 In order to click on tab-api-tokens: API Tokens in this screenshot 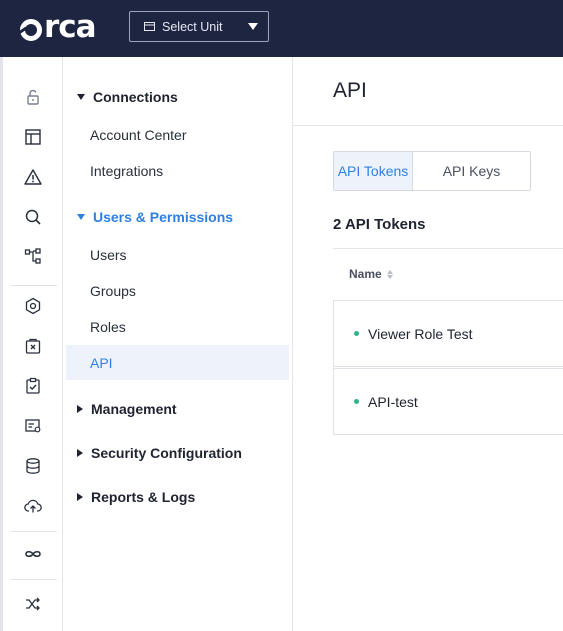, I will do `click(373, 171)`.